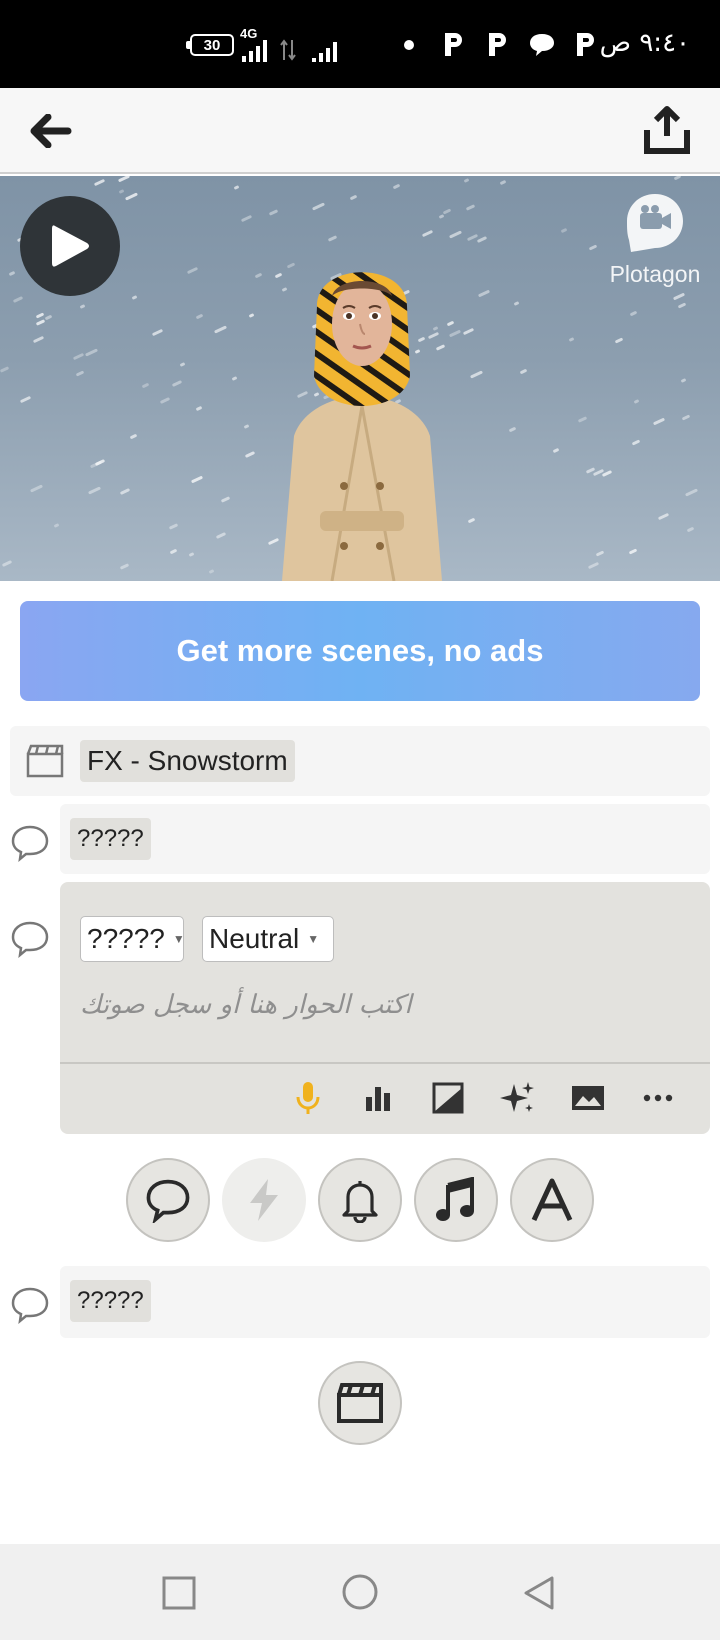  I want to click on dialogue-bubble-icon, so click(30, 843).